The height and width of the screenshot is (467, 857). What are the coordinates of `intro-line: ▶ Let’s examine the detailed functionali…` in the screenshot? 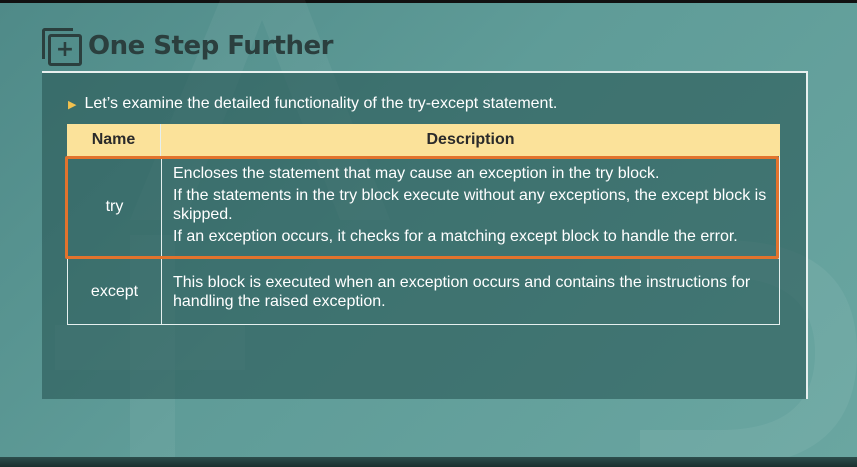 It's located at (312, 104).